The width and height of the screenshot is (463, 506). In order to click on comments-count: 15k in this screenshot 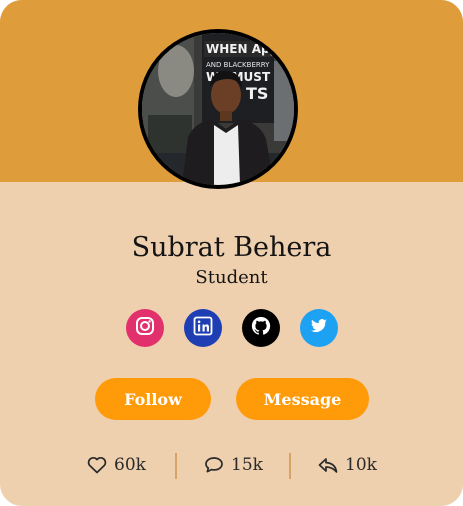, I will do `click(247, 465)`.